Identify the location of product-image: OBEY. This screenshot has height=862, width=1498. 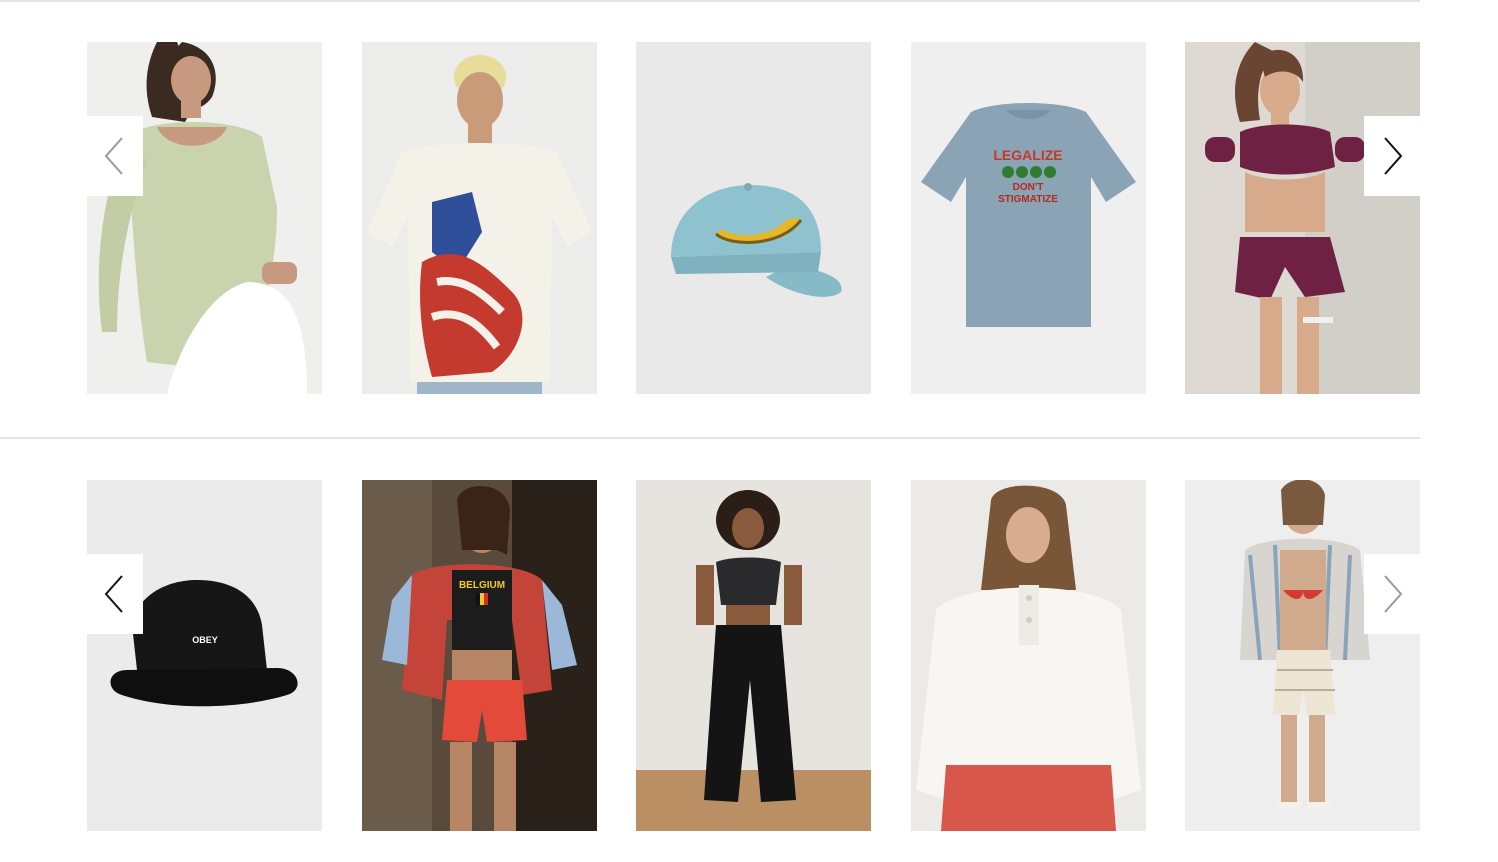
(204, 655).